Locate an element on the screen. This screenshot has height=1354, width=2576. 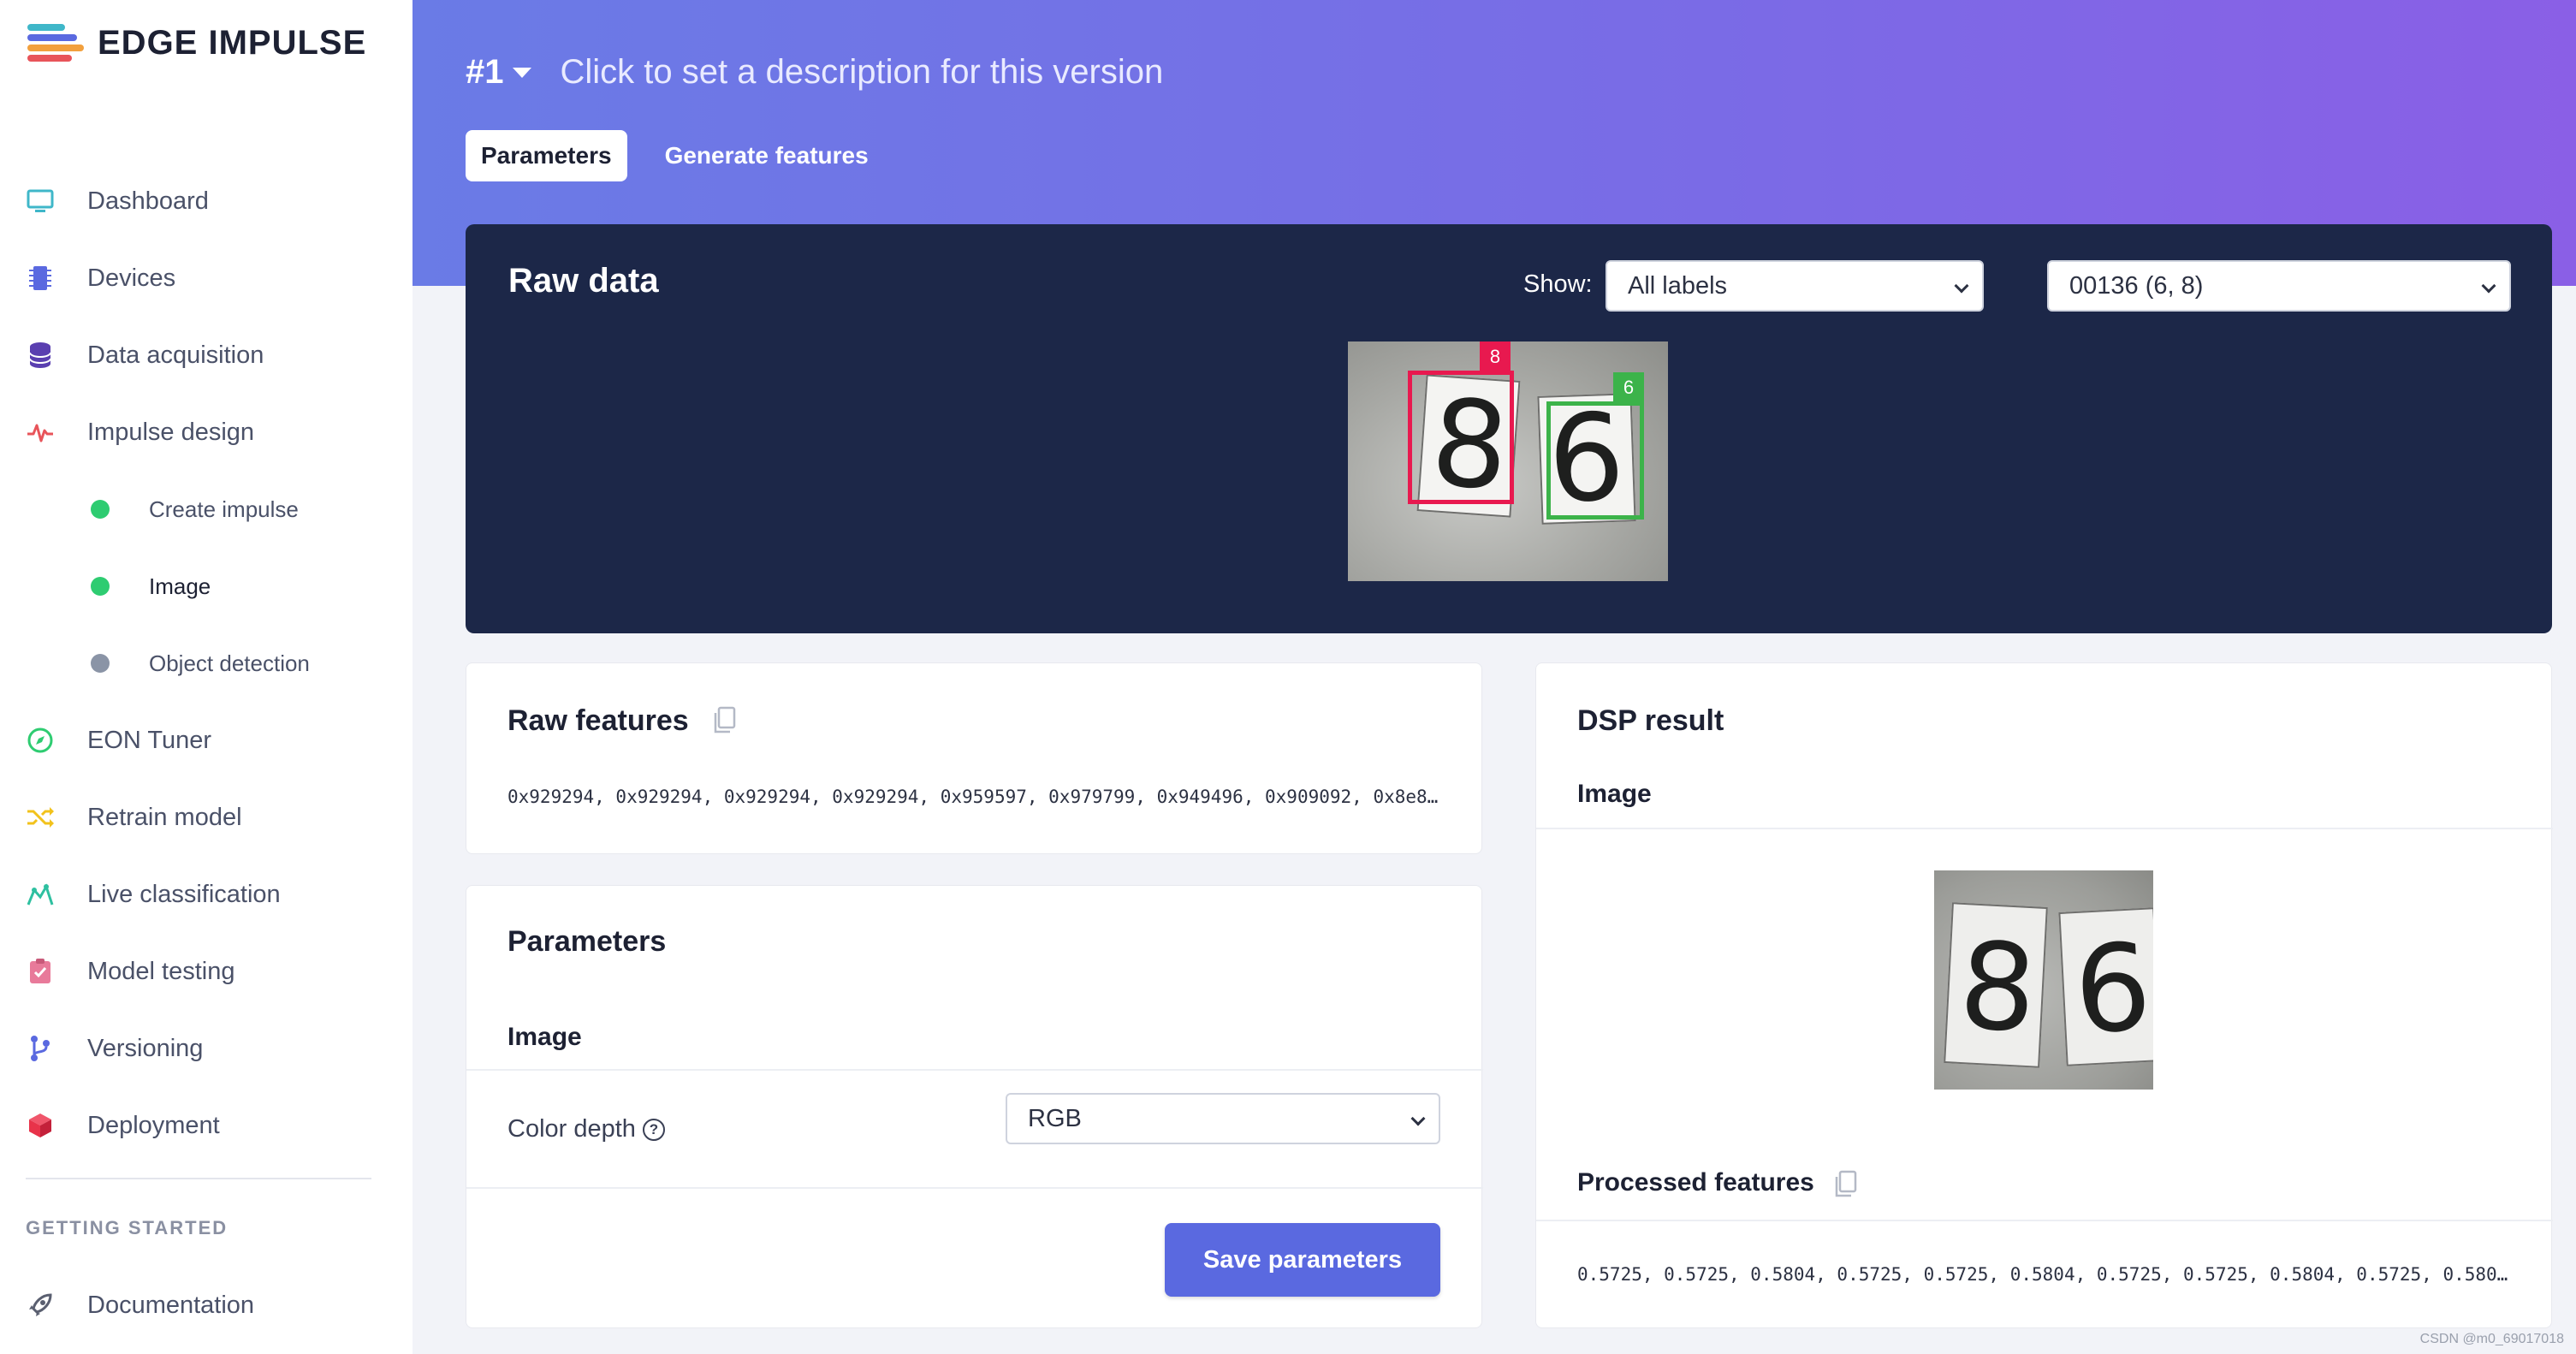
bounding-box-label: 8 is located at coordinates (1495, 356).